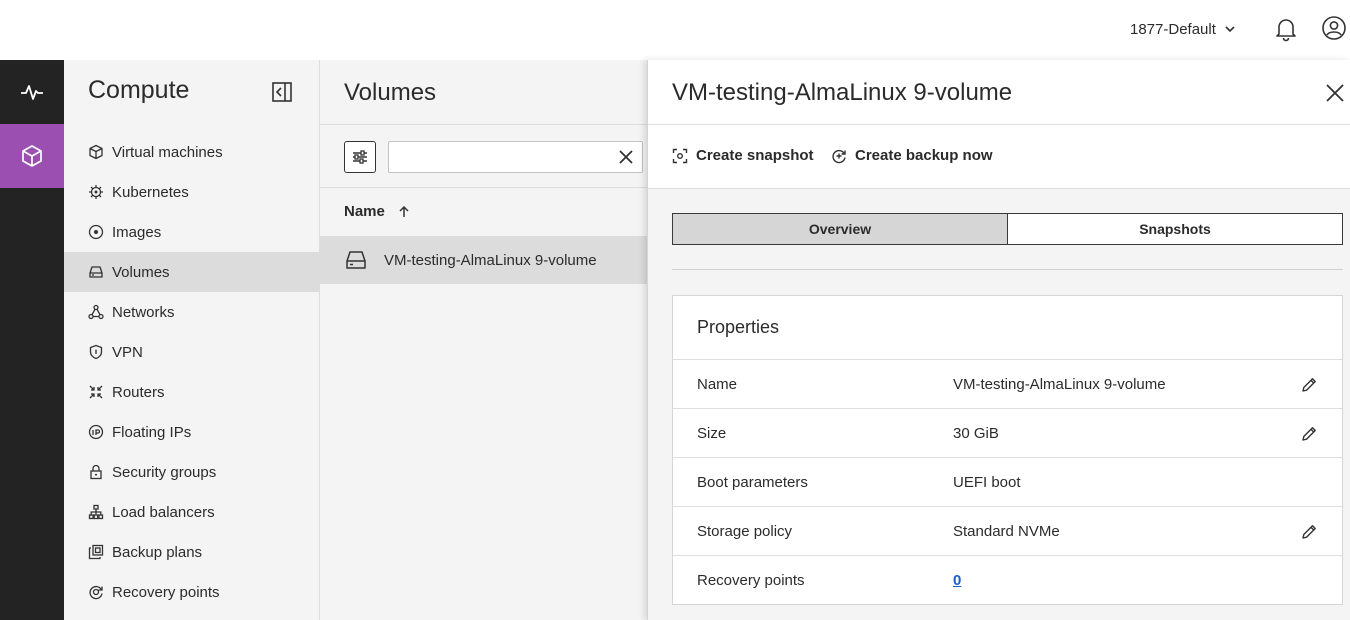 This screenshot has height=620, width=1350. I want to click on tab-overview: Overview, so click(839, 229).